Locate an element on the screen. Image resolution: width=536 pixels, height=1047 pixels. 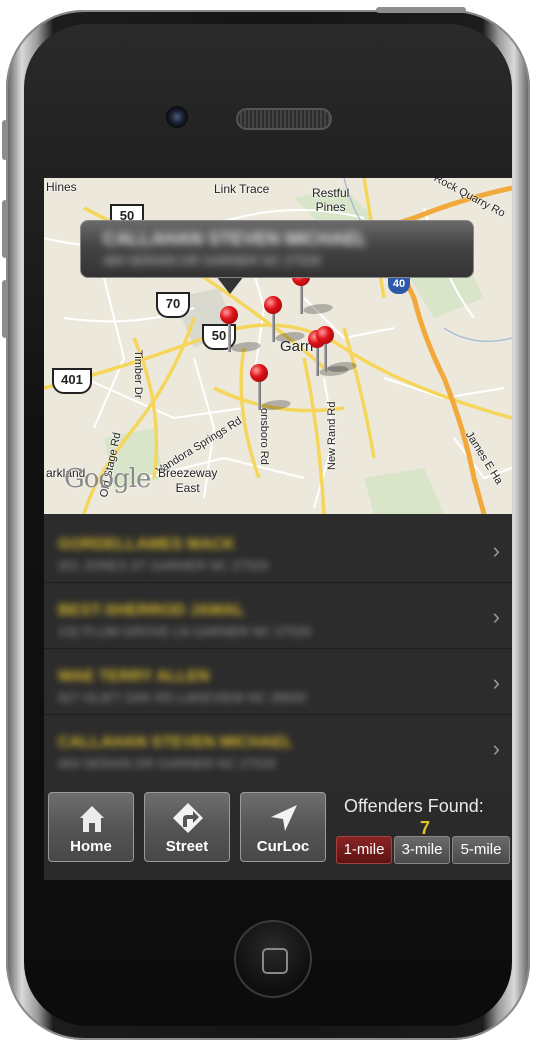
radius-3-mile-button: 3-mile is located at coordinates (422, 850).